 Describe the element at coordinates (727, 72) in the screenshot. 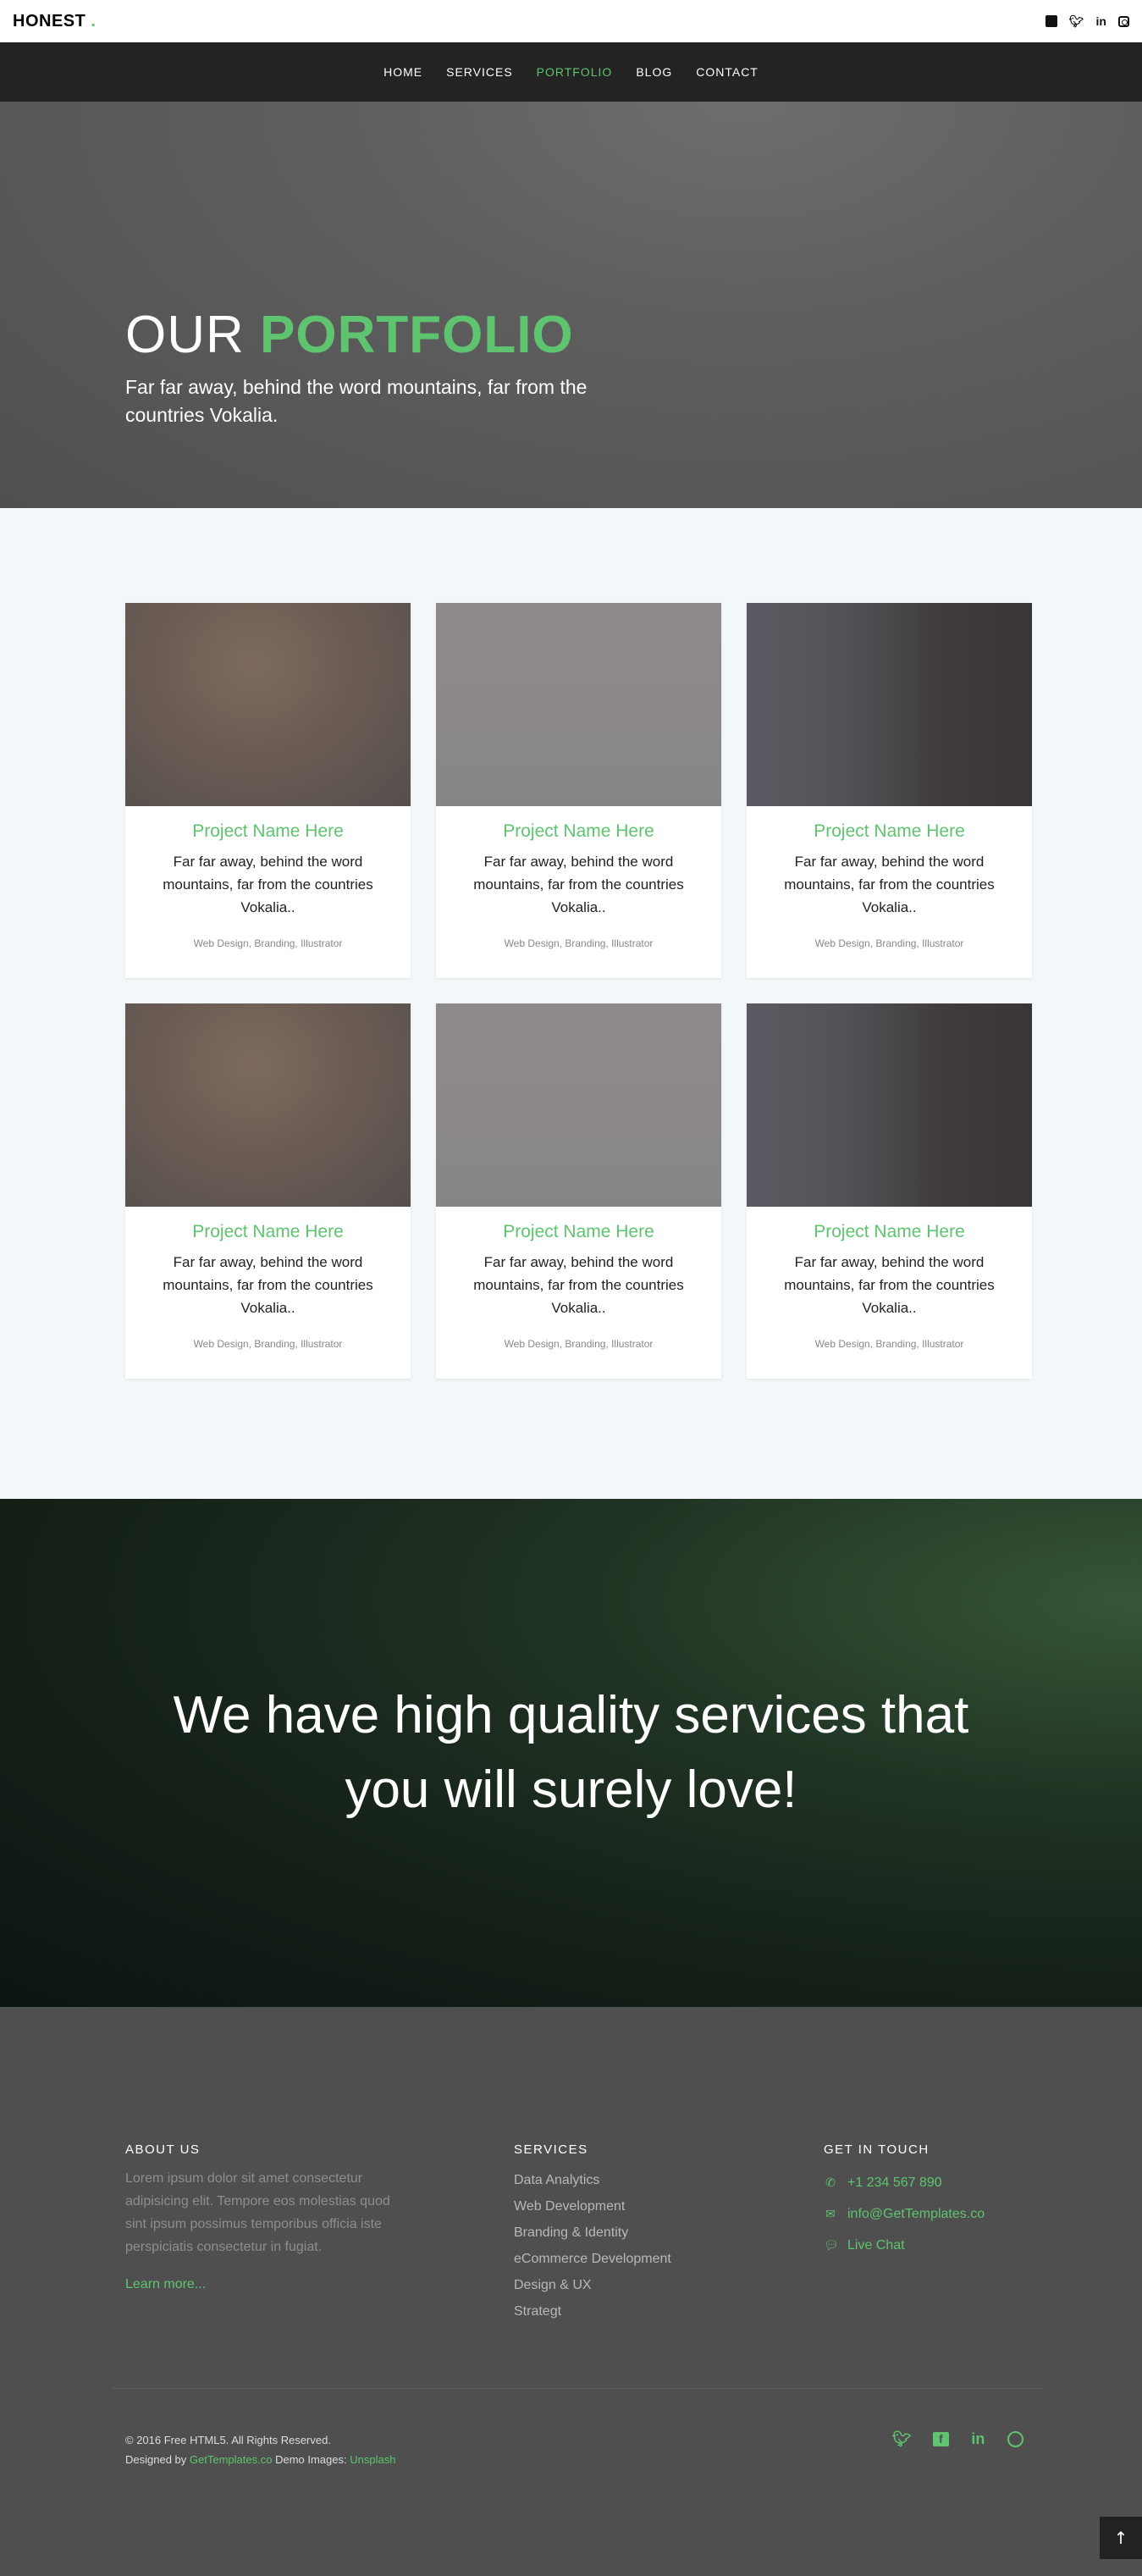

I see `nav-contact: CONTACT` at that location.